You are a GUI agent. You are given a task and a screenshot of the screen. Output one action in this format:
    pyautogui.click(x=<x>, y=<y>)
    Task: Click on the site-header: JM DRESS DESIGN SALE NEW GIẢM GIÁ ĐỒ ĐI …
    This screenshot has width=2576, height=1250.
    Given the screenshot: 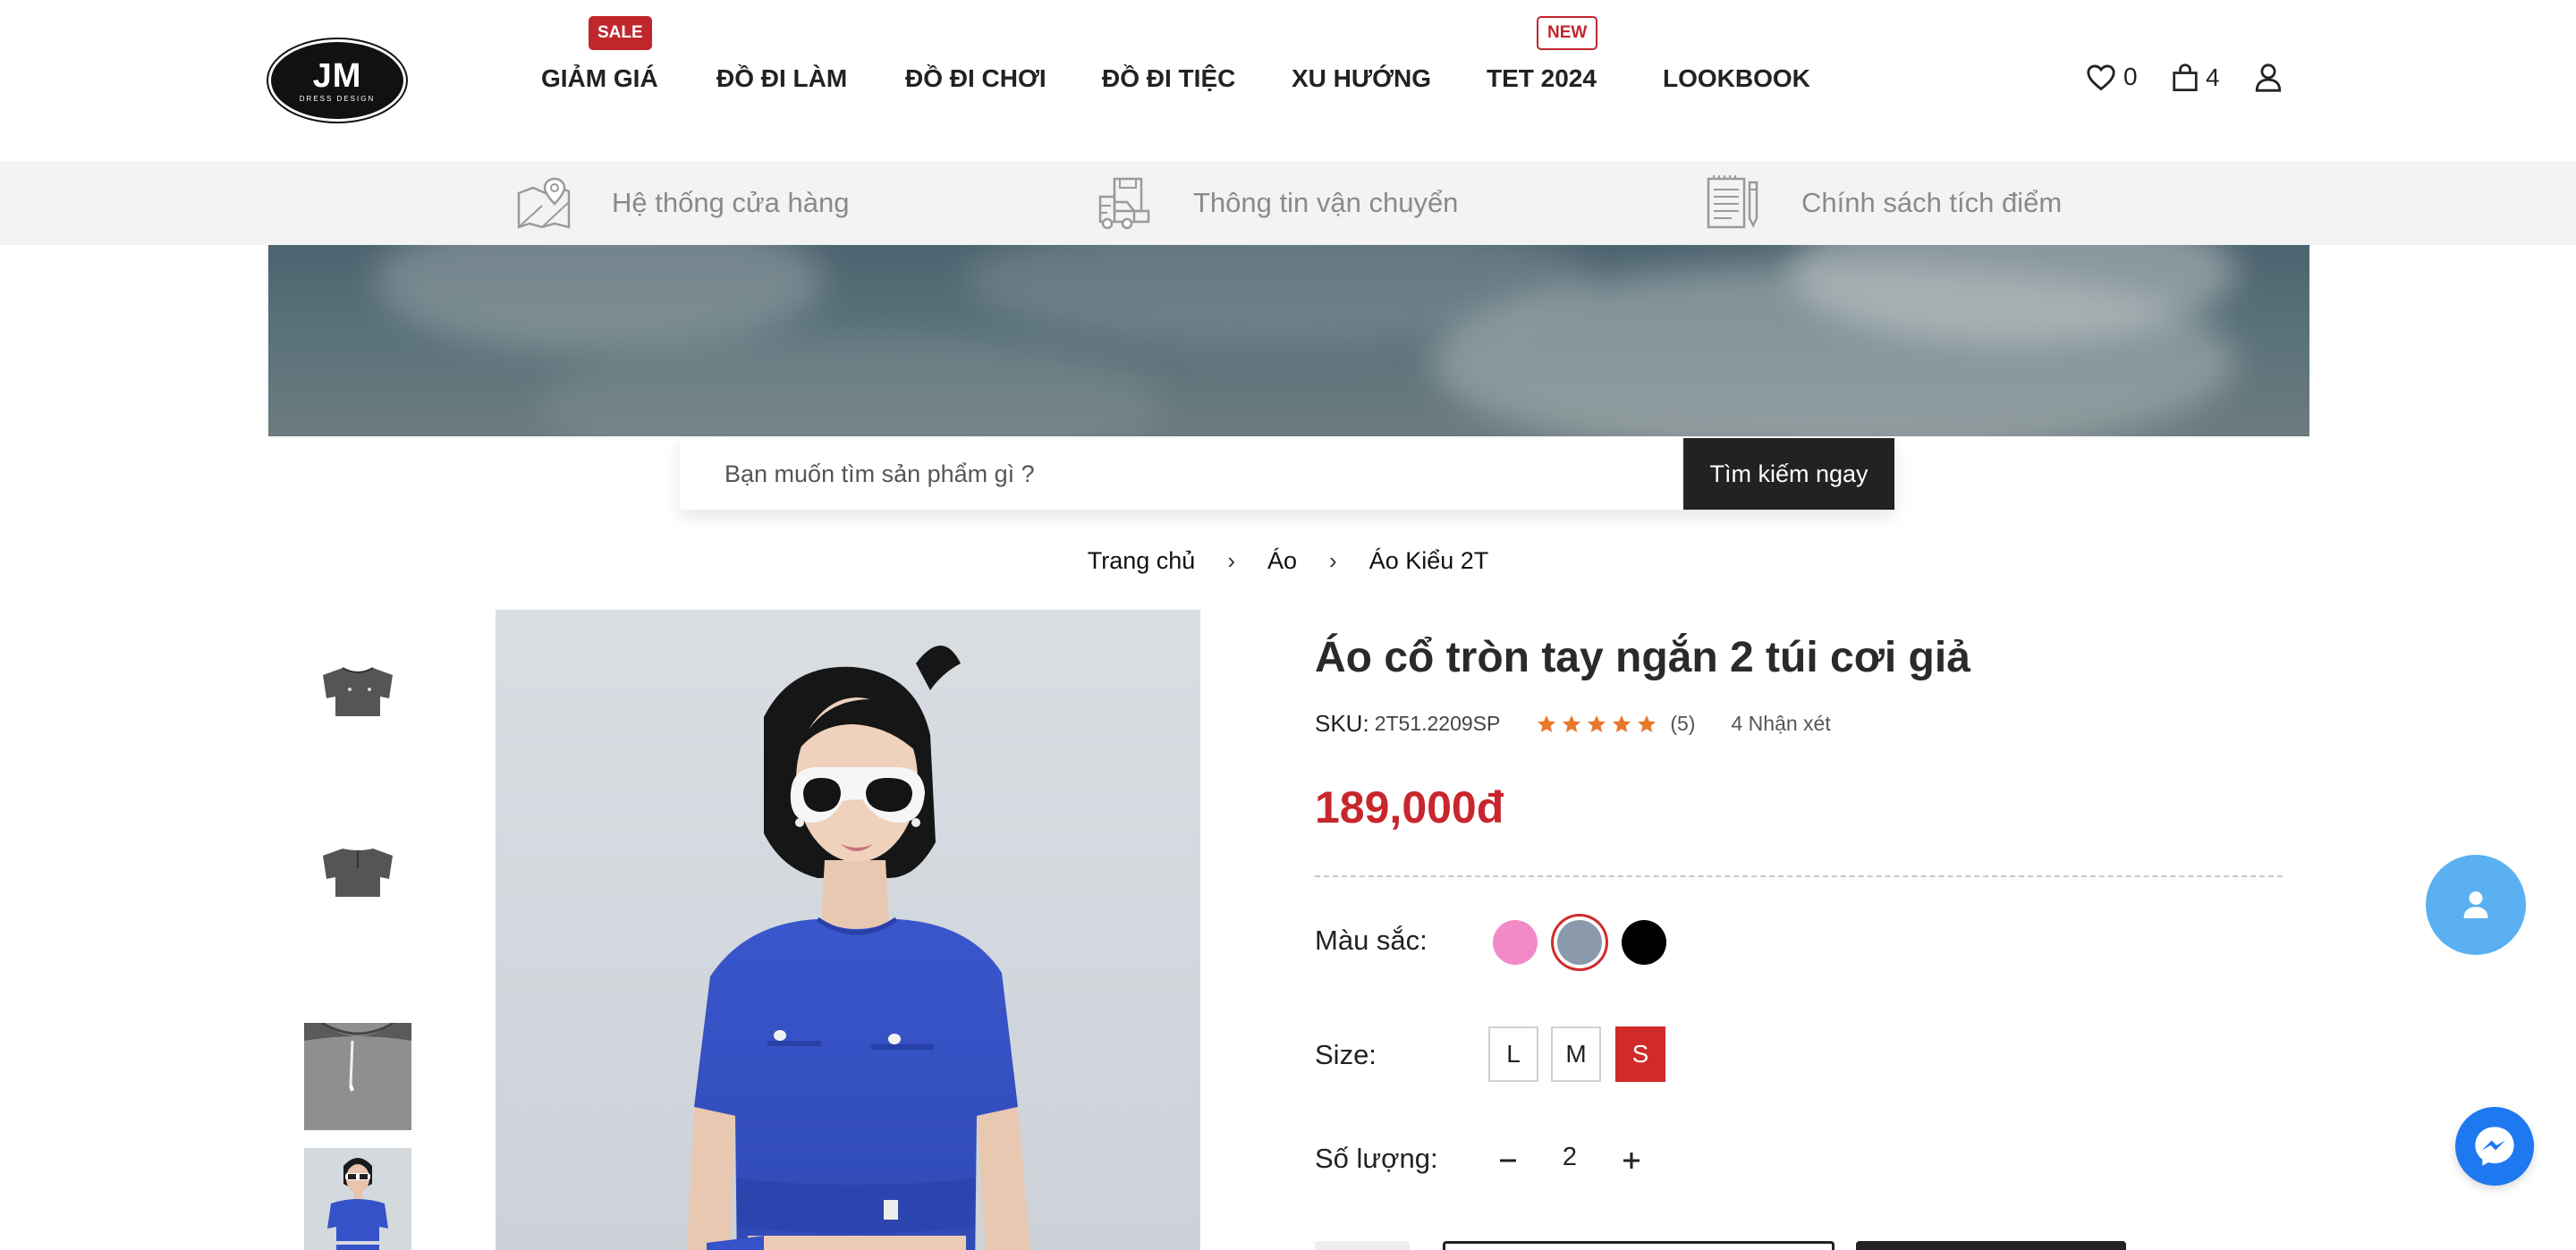 What is the action you would take?
    pyautogui.click(x=1288, y=80)
    